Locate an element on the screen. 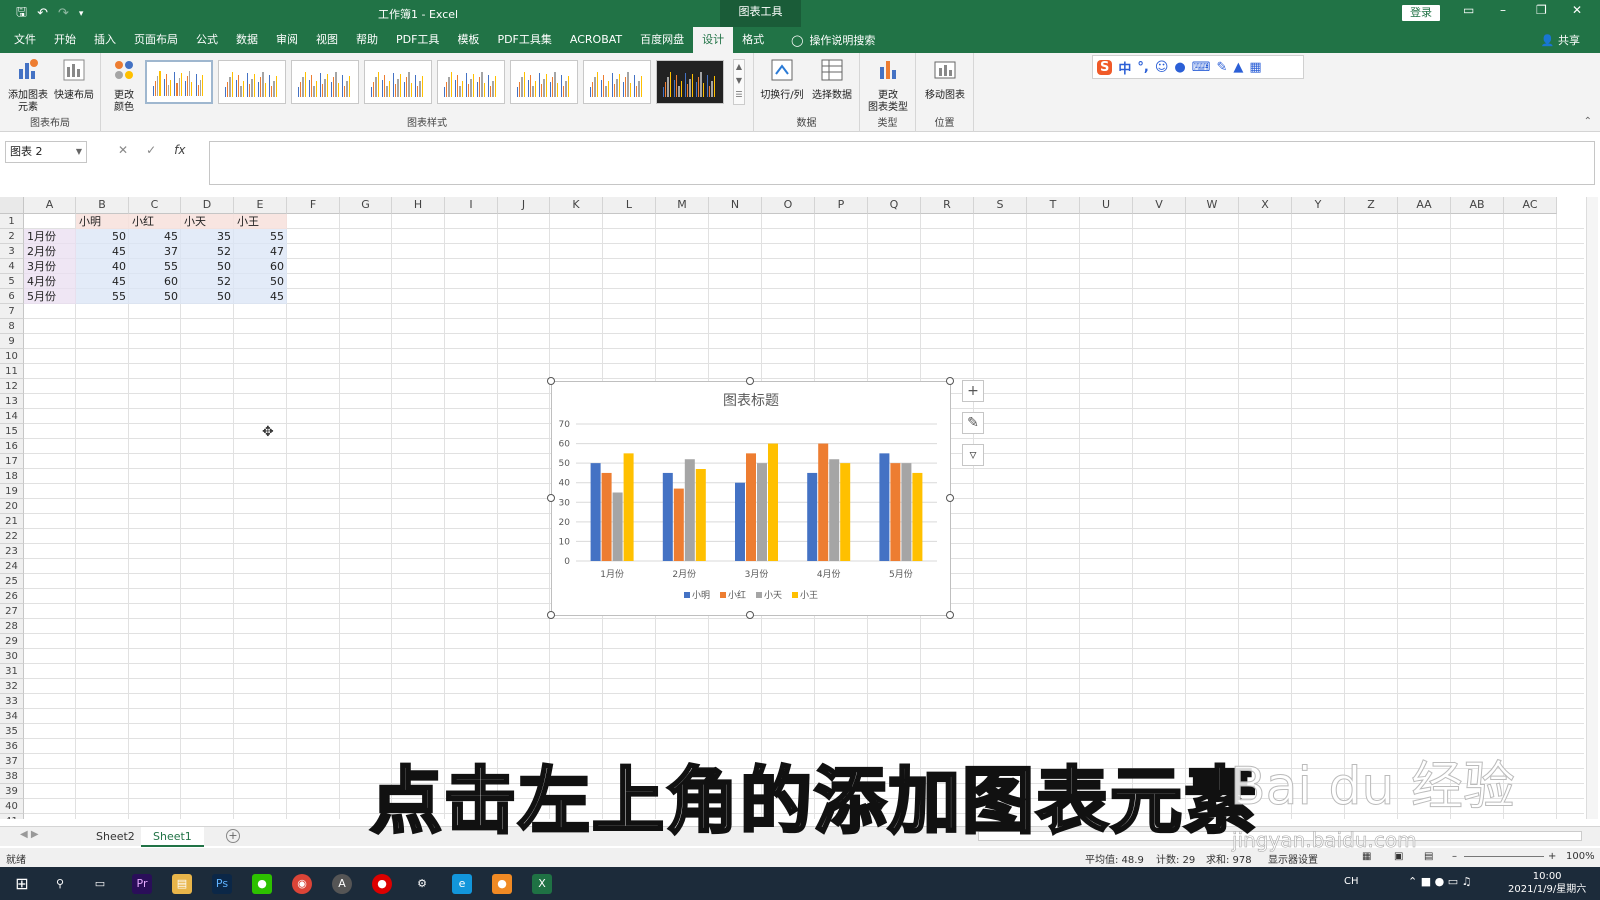  row-header: 2 is located at coordinates (12, 236).